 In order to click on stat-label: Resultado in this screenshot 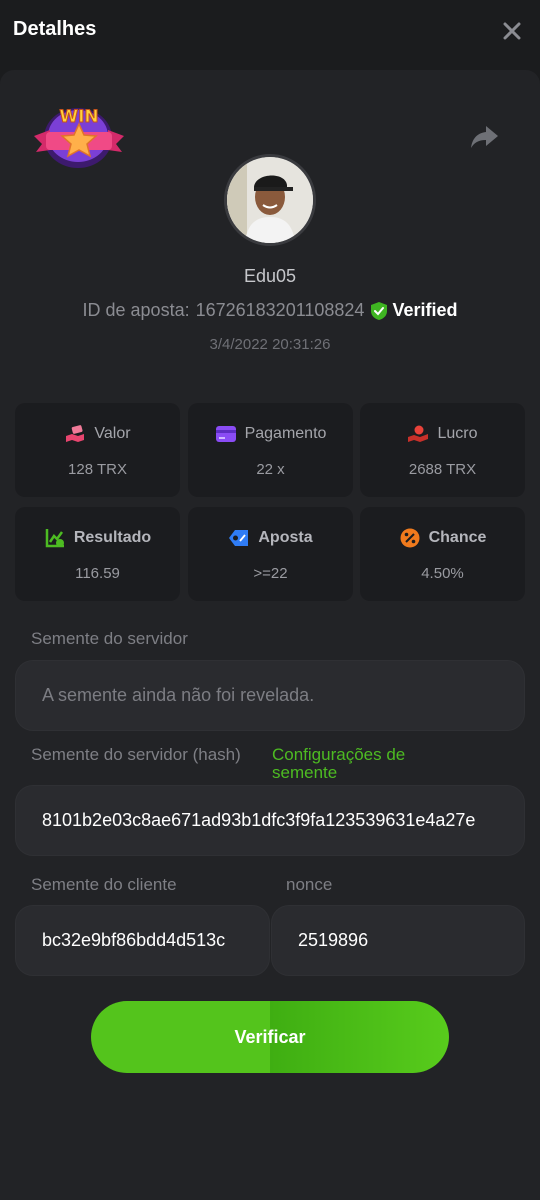, I will do `click(112, 537)`.